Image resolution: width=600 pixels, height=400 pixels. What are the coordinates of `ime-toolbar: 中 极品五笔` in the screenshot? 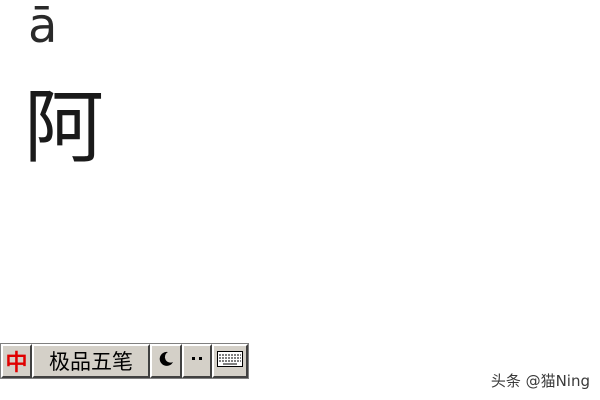 It's located at (124, 361).